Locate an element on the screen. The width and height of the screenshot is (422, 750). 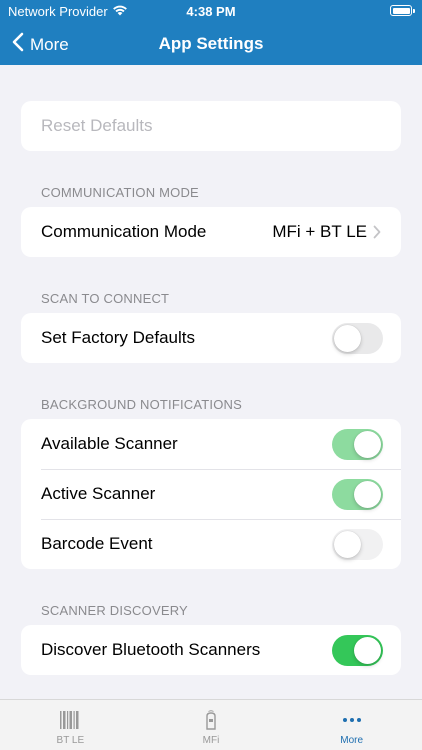
active-scanner-label: Active Scanner is located at coordinates (98, 493).